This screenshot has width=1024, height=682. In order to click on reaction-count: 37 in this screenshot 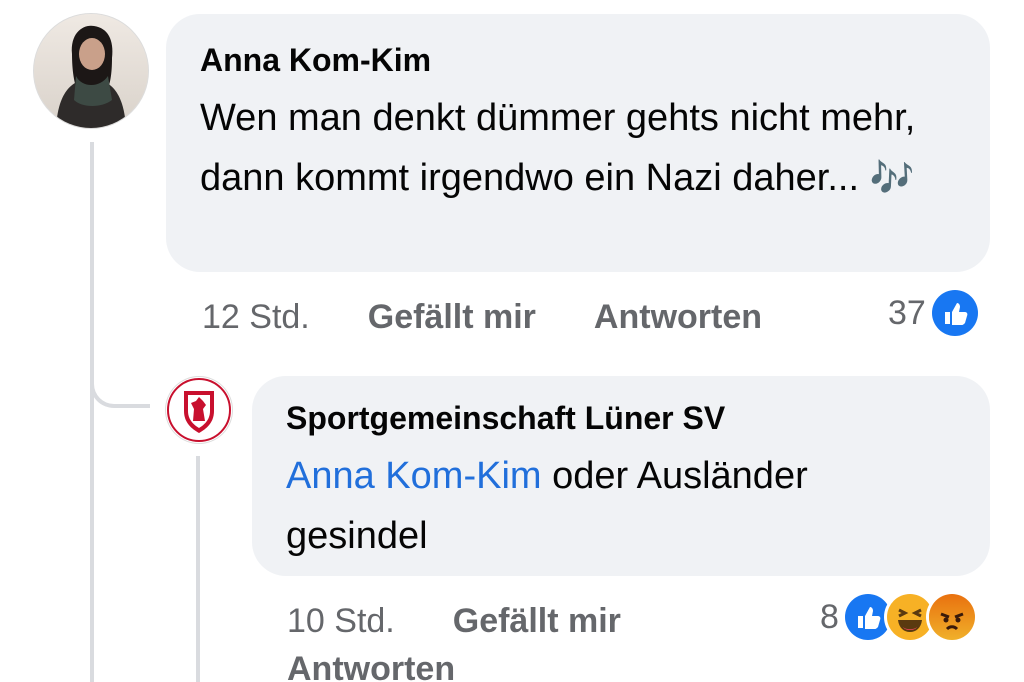, I will do `click(907, 312)`.